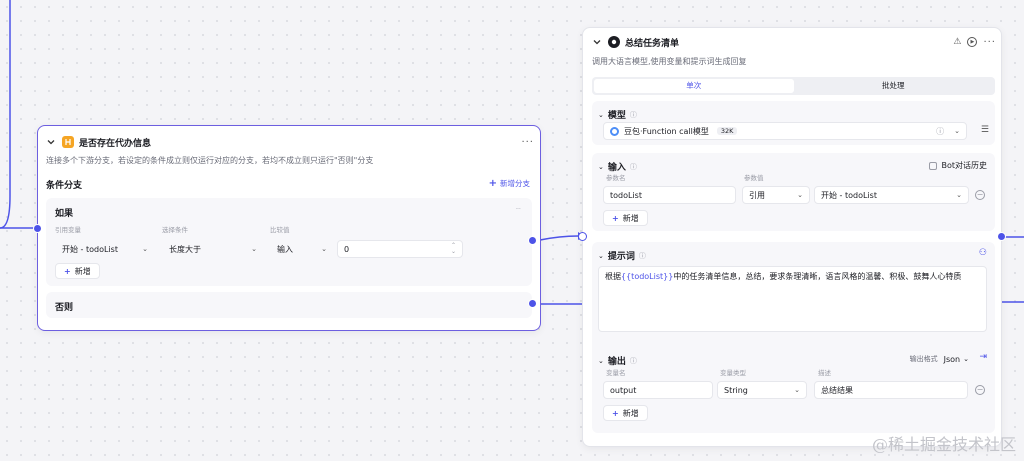 This screenshot has width=1024, height=461. I want to click on compare-value: 0, so click(347, 249).